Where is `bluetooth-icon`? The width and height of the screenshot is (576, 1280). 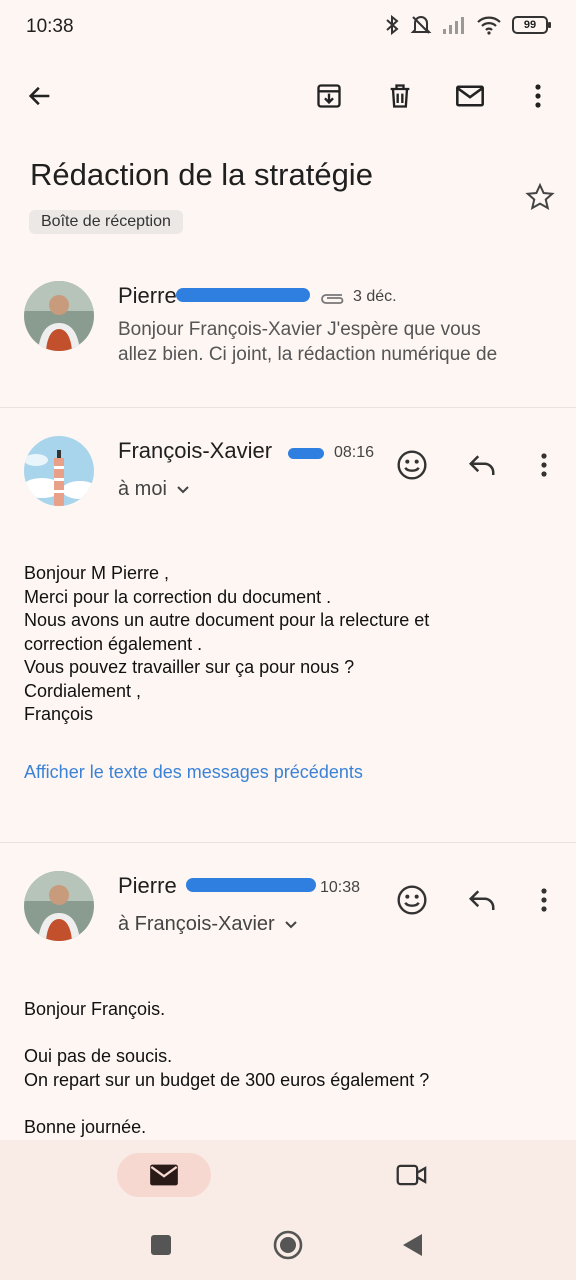 bluetooth-icon is located at coordinates (392, 25).